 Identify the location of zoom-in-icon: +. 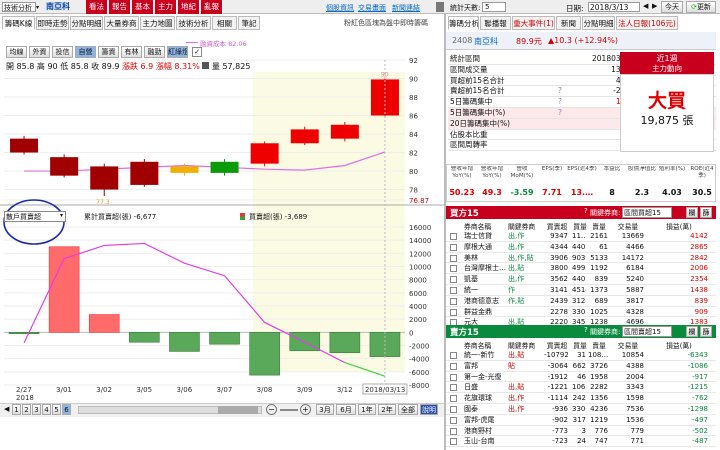
(305, 409).